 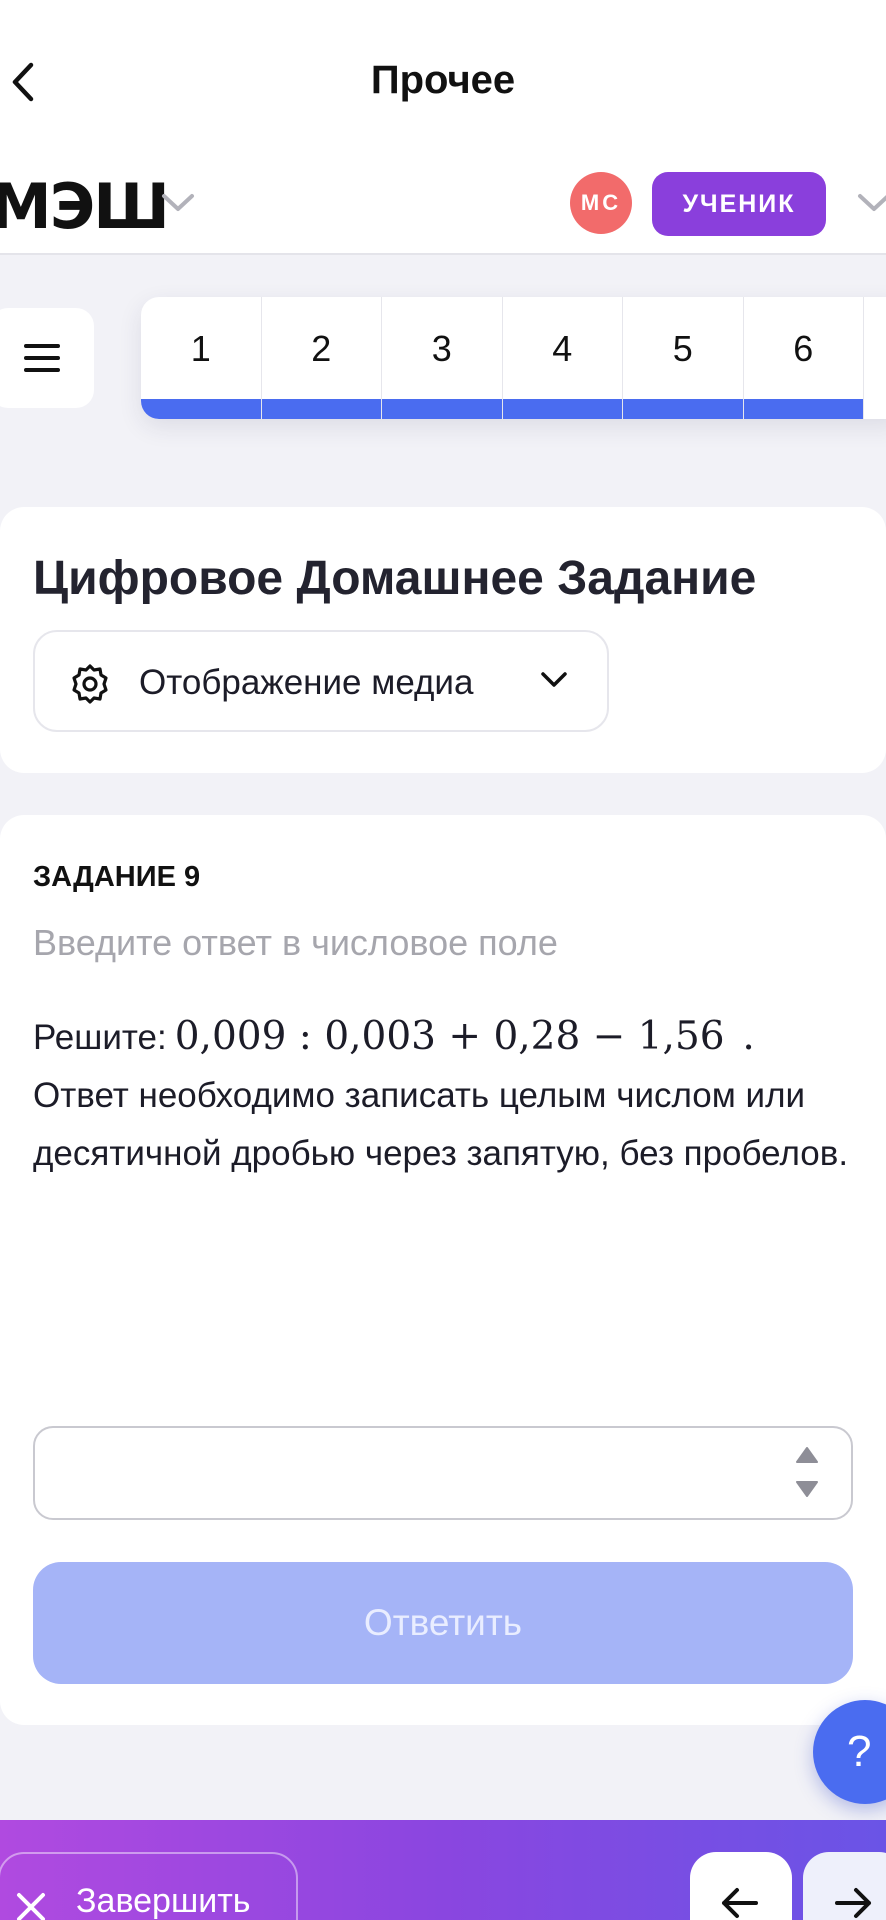 What do you see at coordinates (405, 1473) in the screenshot?
I see `answer-input` at bounding box center [405, 1473].